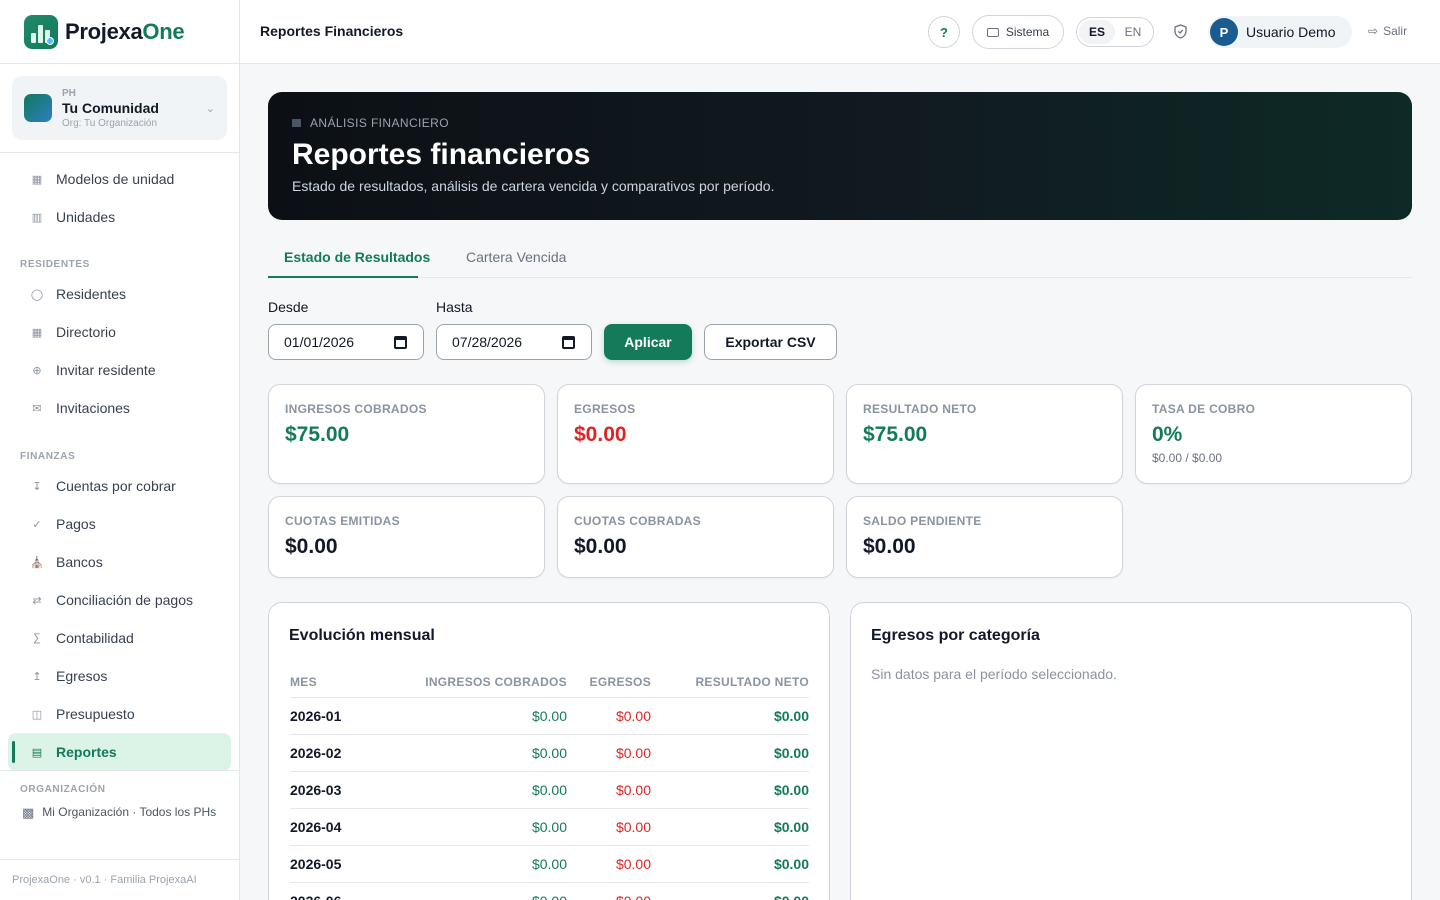  I want to click on sidebar-item-directorio: ▦ Directorio, so click(119, 332).